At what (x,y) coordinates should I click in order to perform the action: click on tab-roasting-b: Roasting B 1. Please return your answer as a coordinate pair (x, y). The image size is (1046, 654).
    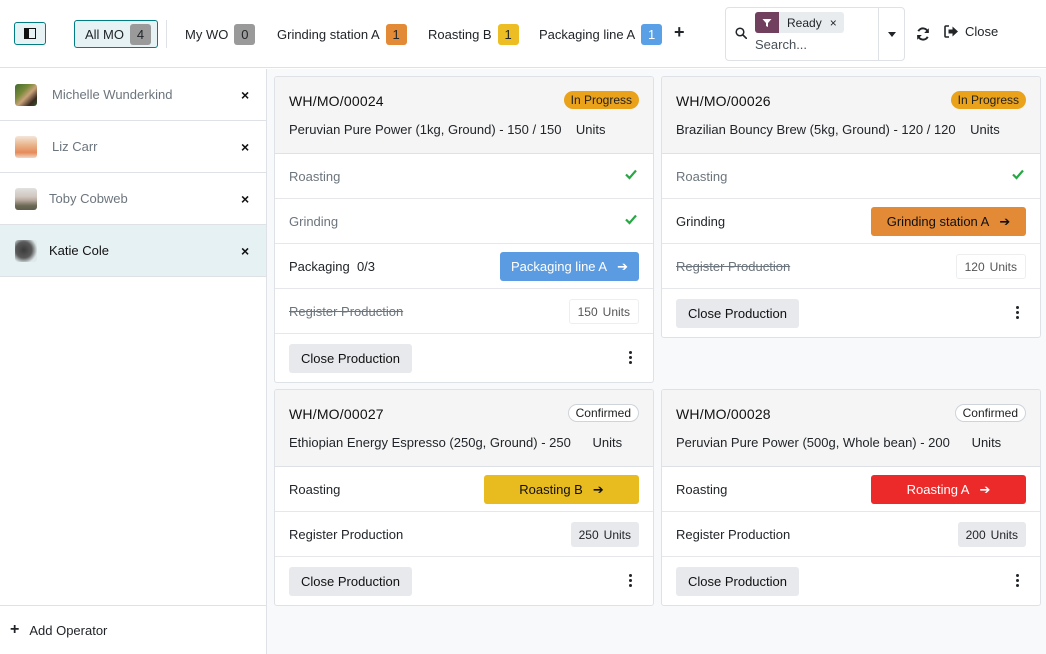
    Looking at the image, I should click on (473, 34).